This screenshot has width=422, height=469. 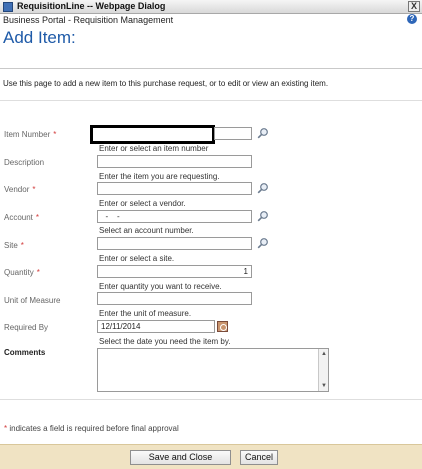 I want to click on item-number-input, so click(x=152, y=134).